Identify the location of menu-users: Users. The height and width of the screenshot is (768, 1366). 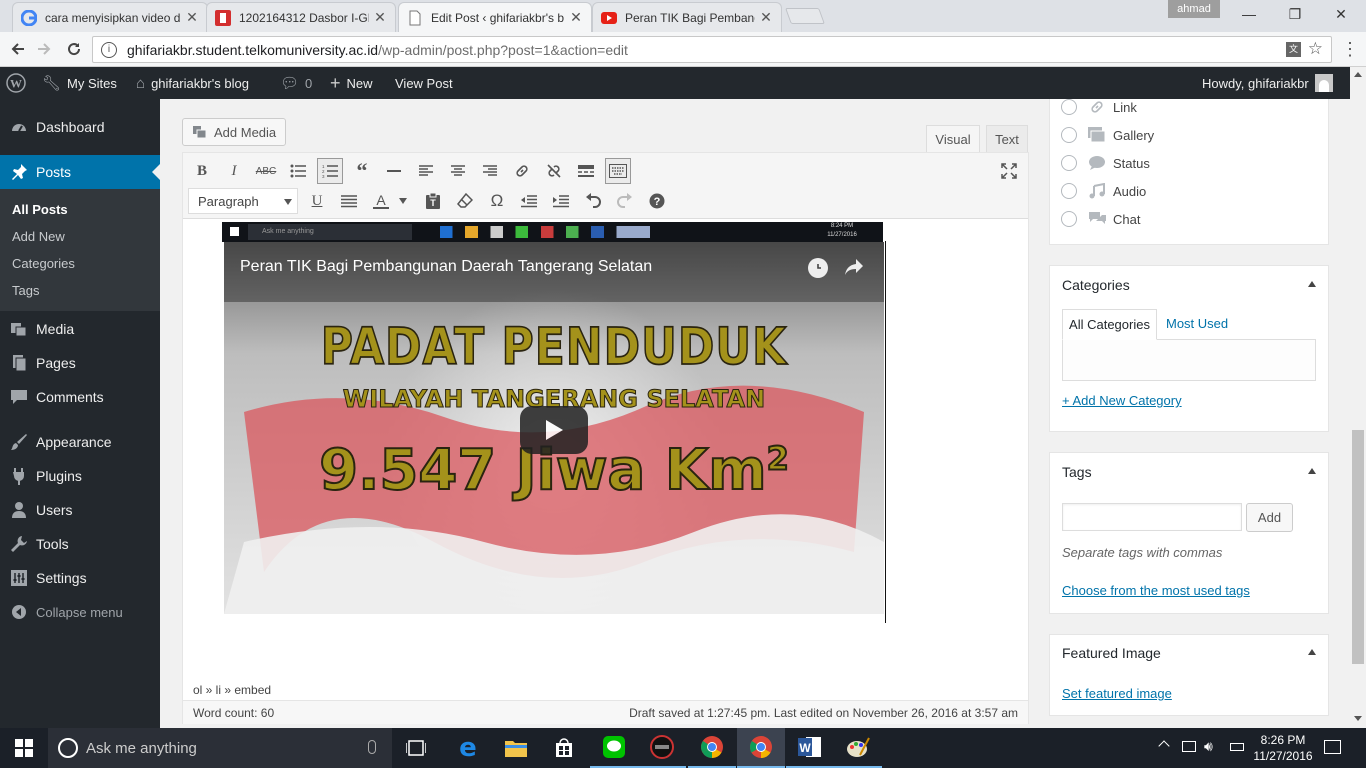
(80, 510).